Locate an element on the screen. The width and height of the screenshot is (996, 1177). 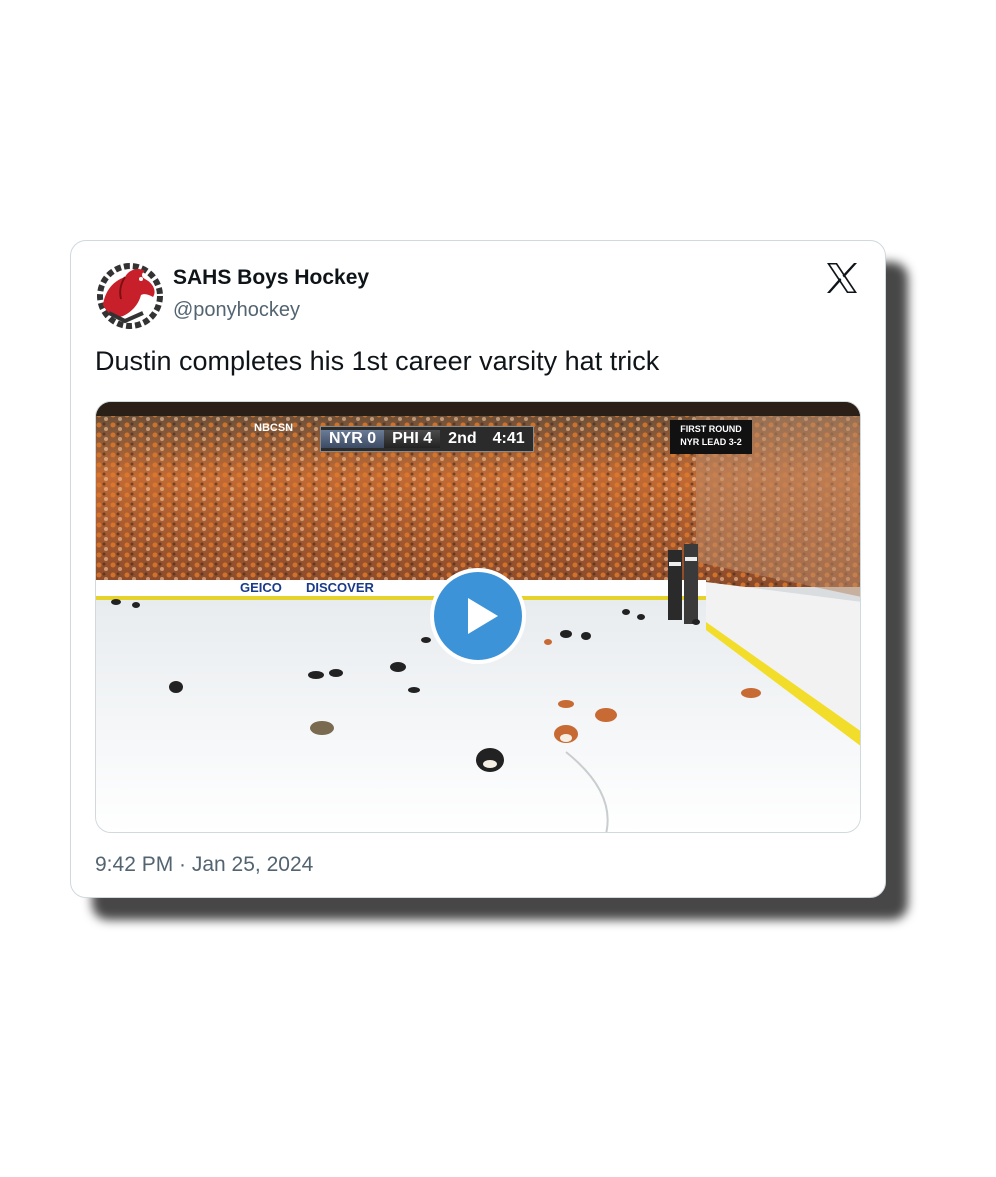
away-team-name: NYR is located at coordinates (346, 438).